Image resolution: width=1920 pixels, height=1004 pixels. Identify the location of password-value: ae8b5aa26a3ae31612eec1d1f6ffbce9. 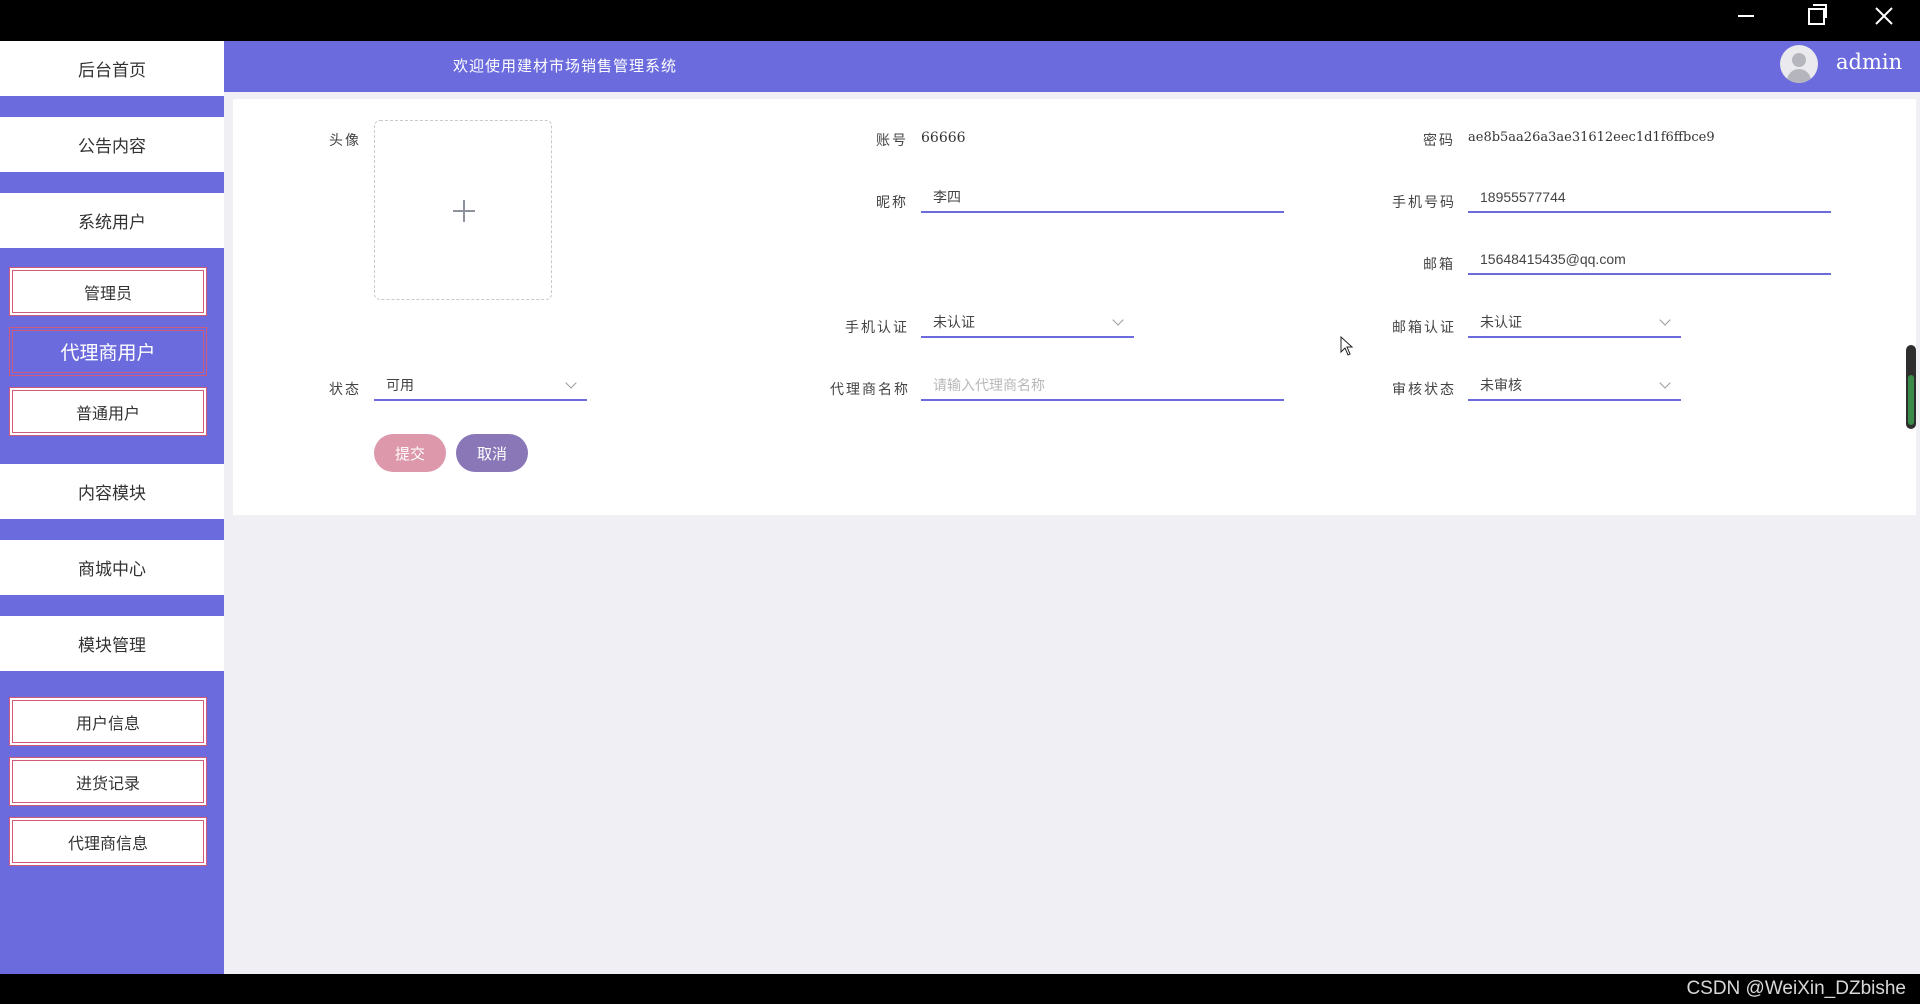
(1591, 137).